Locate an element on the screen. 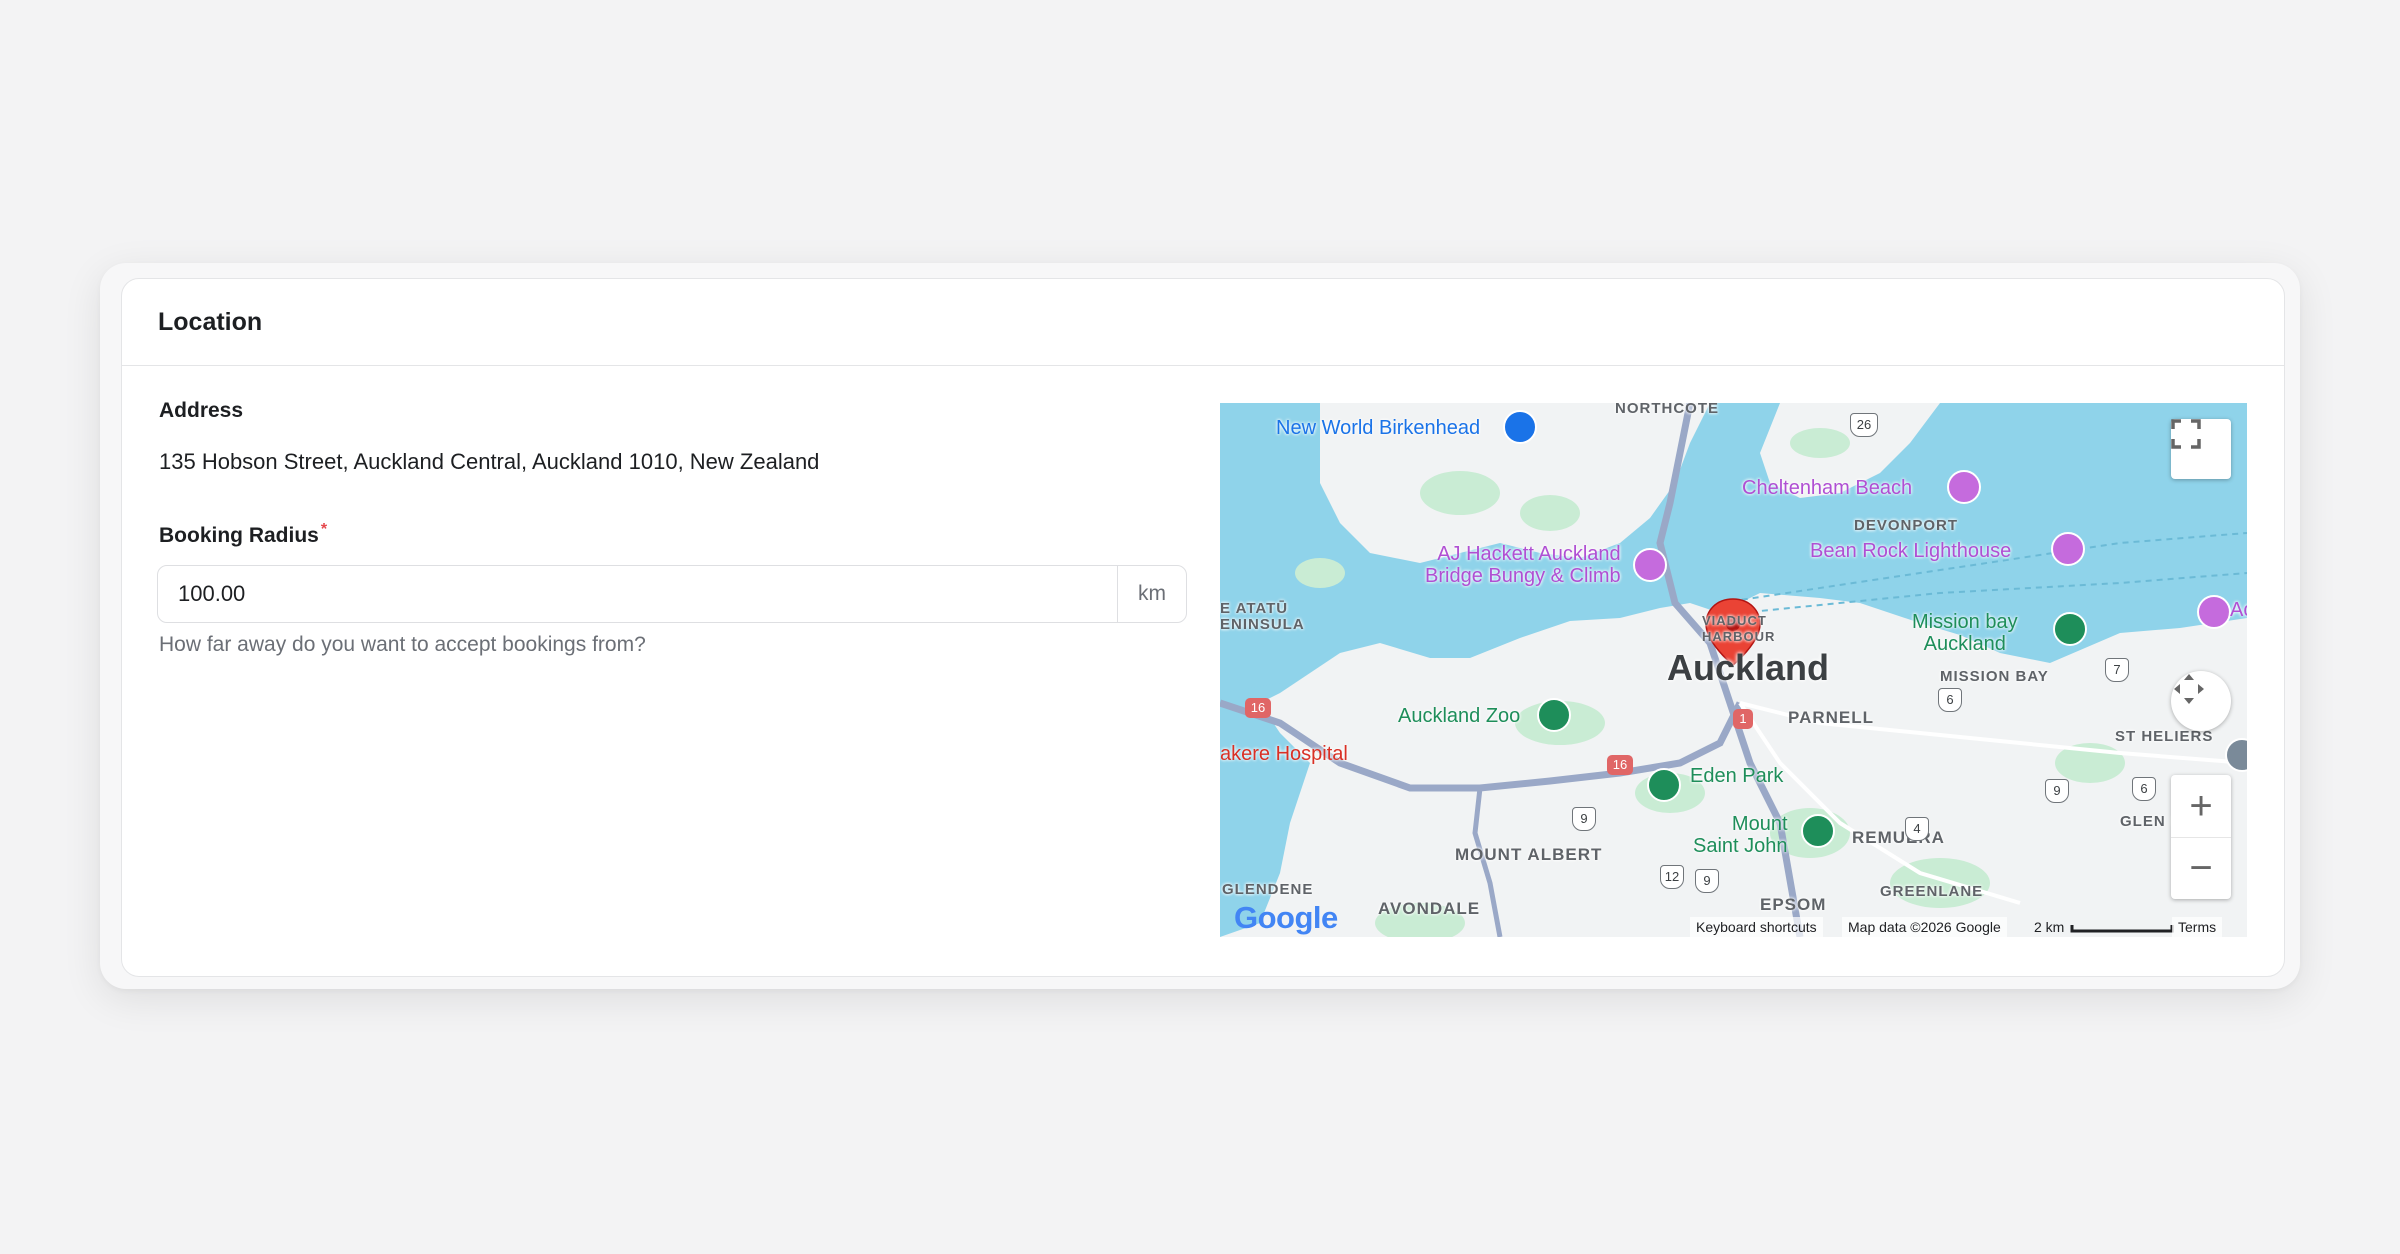  suburb-remuera: REMUERA is located at coordinates (1898, 837).